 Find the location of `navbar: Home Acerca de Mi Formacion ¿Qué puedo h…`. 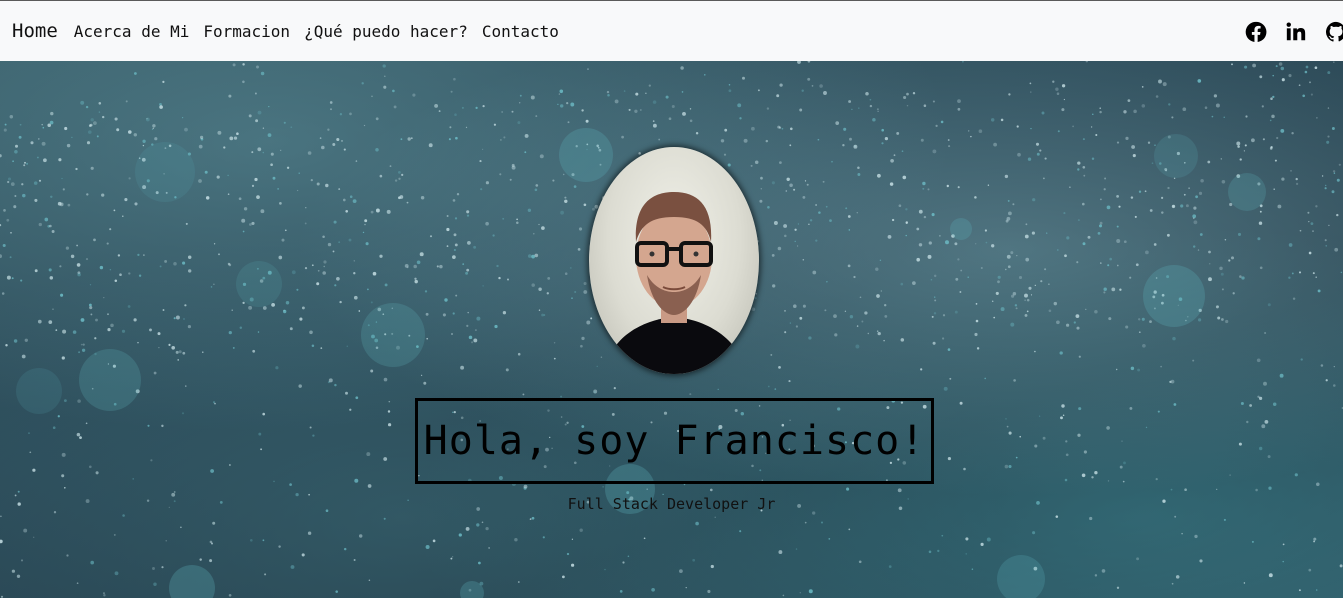

navbar: Home Acerca de Mi Formacion ¿Qué puedo h… is located at coordinates (671, 30).